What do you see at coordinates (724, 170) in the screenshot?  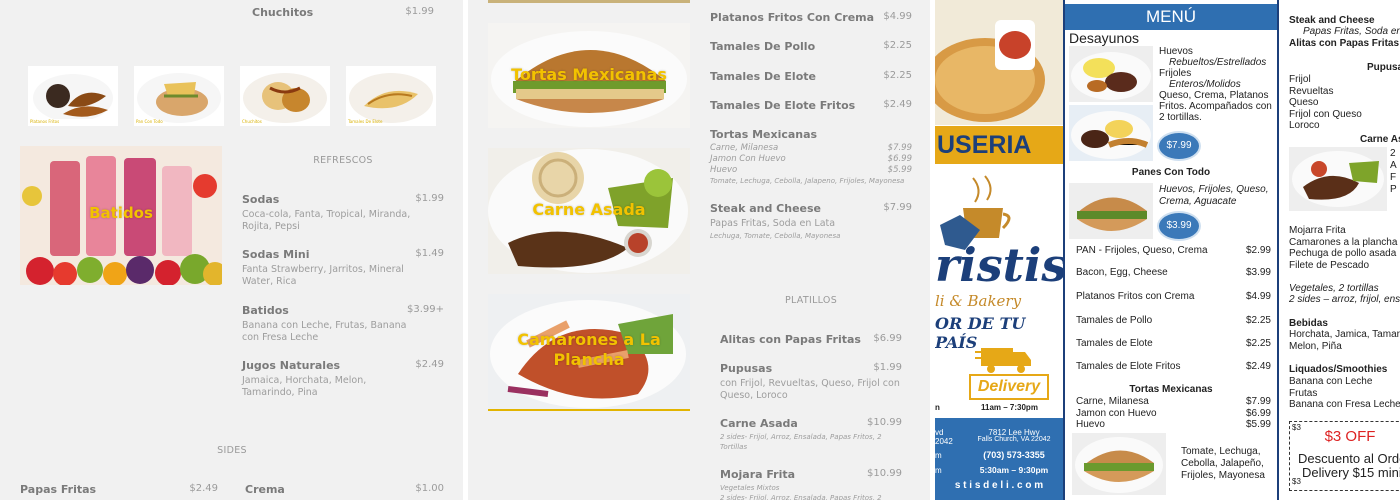 I see `torta-line-name: Huevo` at bounding box center [724, 170].